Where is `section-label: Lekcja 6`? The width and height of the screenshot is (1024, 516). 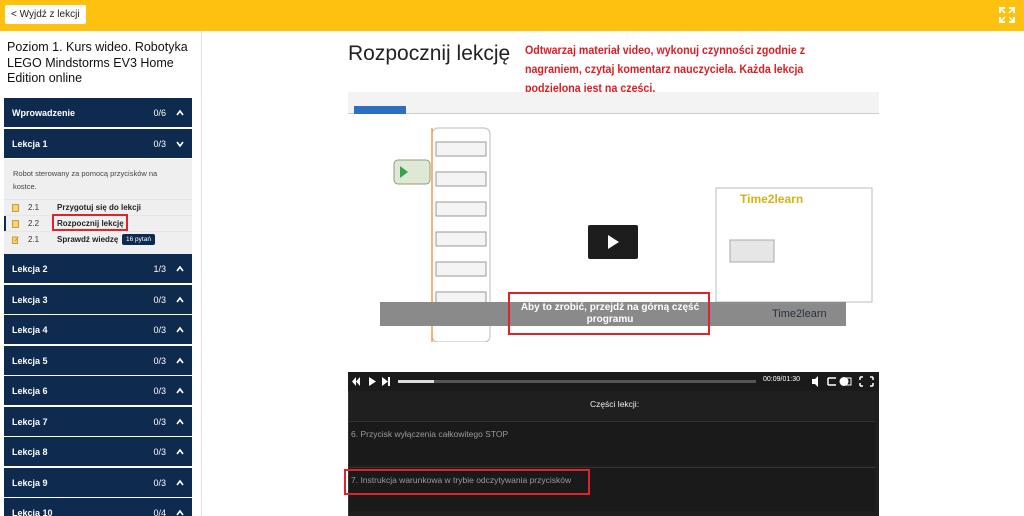 section-label: Lekcja 6 is located at coordinates (30, 390).